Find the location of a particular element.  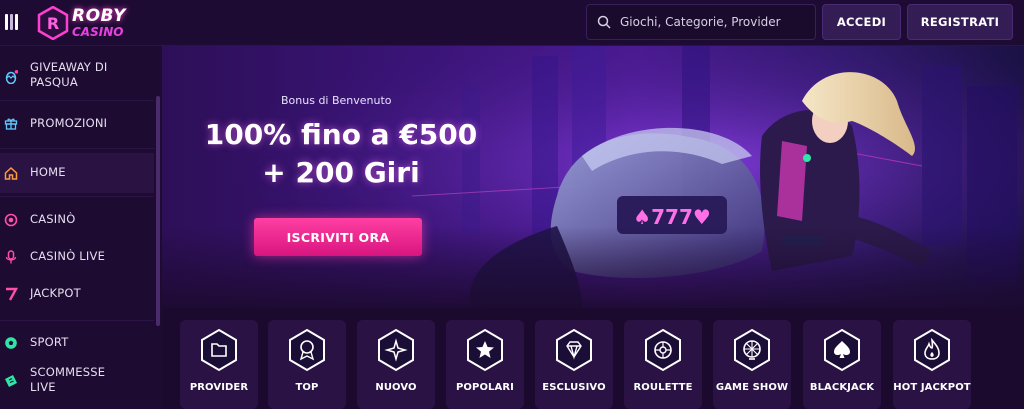

category-game-show: GAME SHOW is located at coordinates (752, 364).